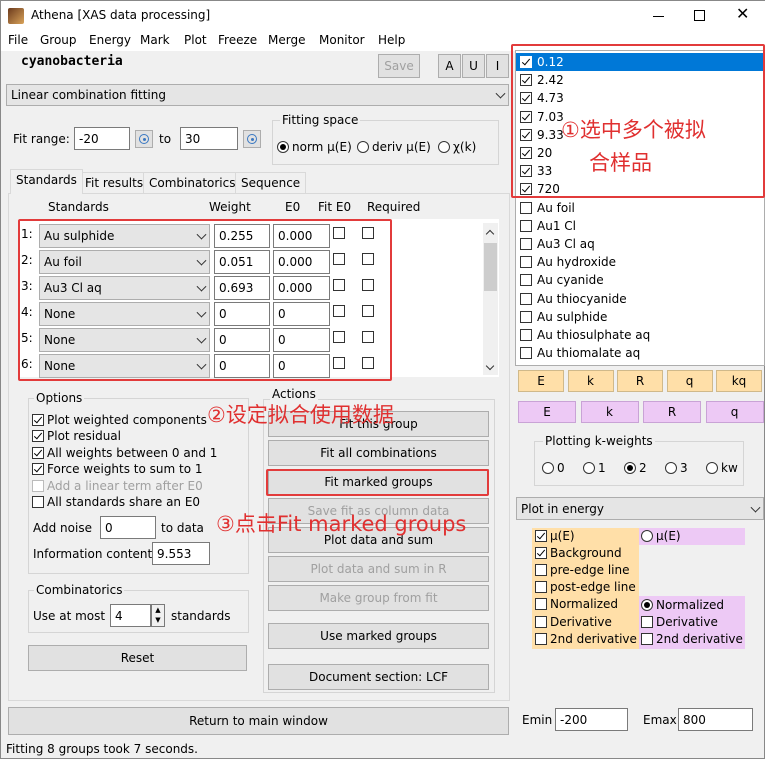 This screenshot has width=765, height=759. I want to click on menu-freeze: Freeze, so click(237, 40).